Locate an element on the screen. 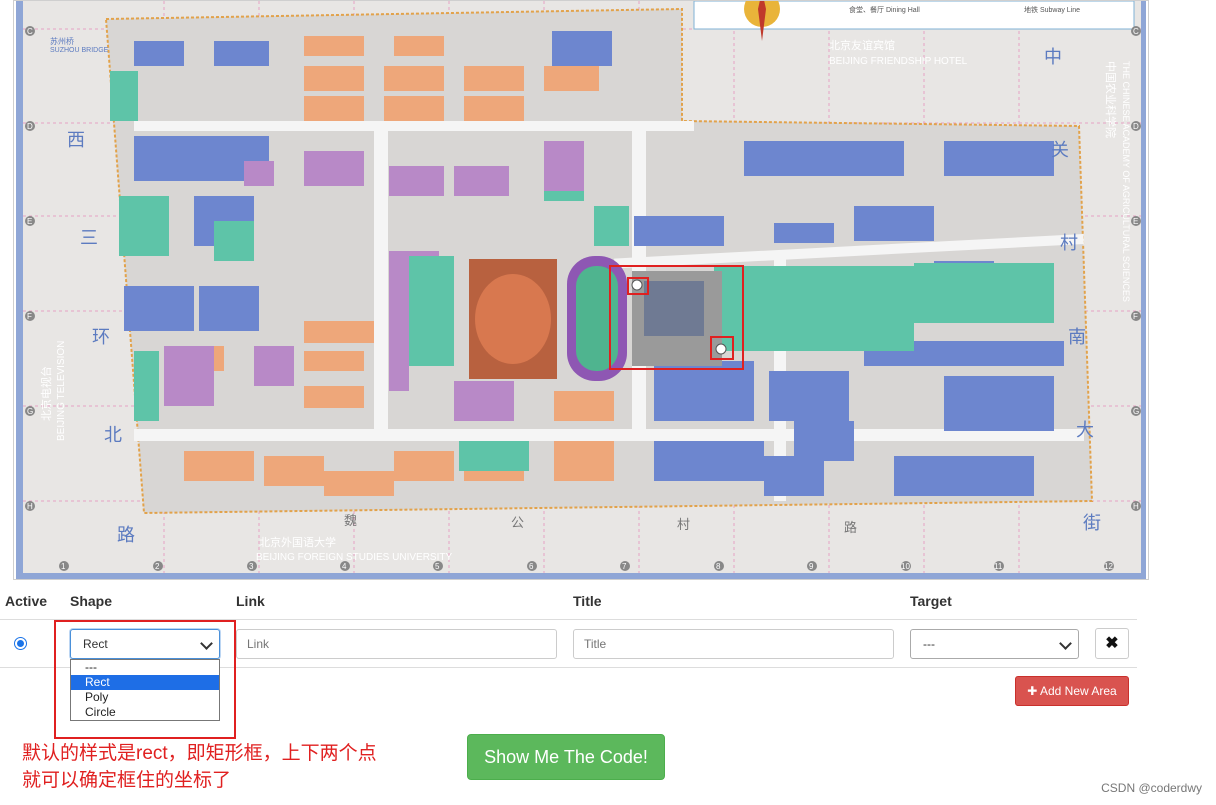 The width and height of the screenshot is (1216, 805). col-marker: 12 is located at coordinates (1108, 566).